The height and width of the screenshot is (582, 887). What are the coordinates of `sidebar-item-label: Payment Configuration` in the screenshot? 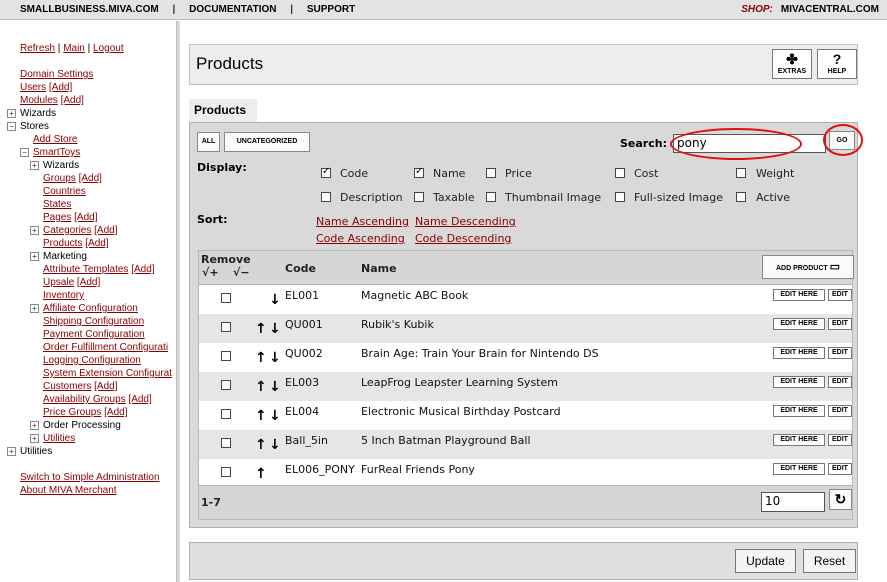 It's located at (94, 334).